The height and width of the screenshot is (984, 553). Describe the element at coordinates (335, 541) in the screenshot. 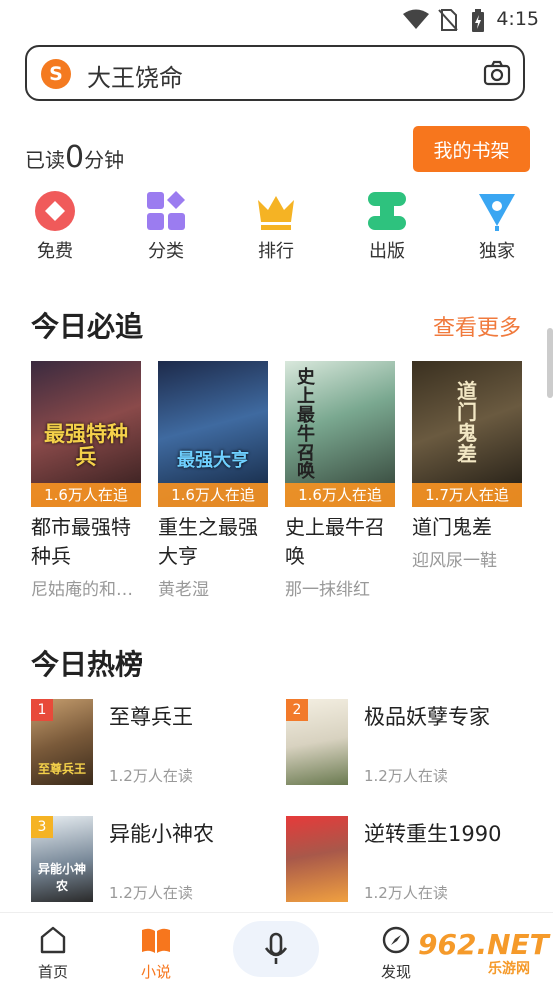

I see `book-title: 史上最牛召唤` at that location.